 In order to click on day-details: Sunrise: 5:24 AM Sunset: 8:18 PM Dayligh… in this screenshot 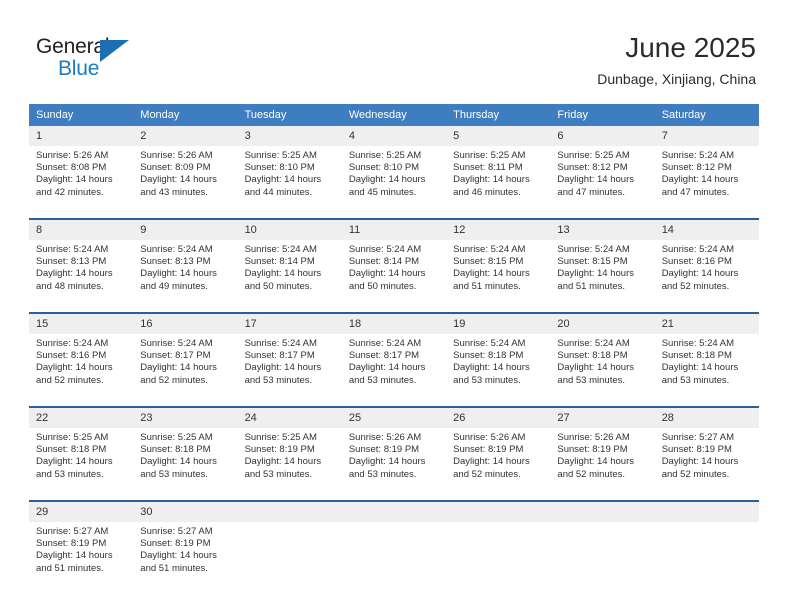, I will do `click(602, 370)`.